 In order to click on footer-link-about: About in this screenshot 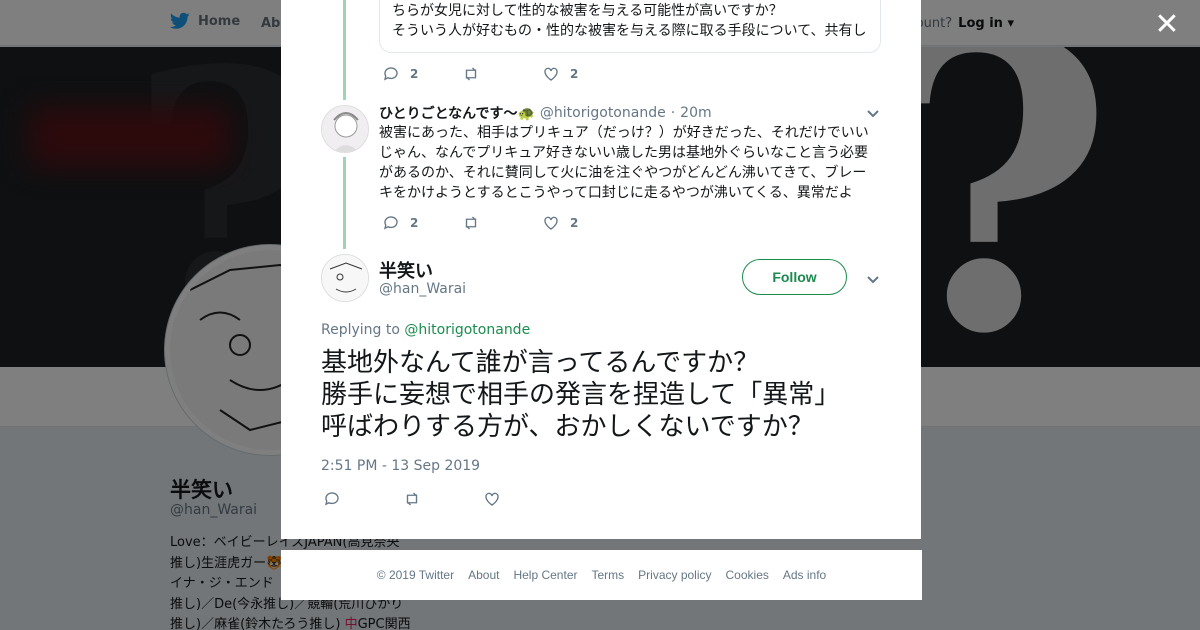, I will do `click(483, 575)`.